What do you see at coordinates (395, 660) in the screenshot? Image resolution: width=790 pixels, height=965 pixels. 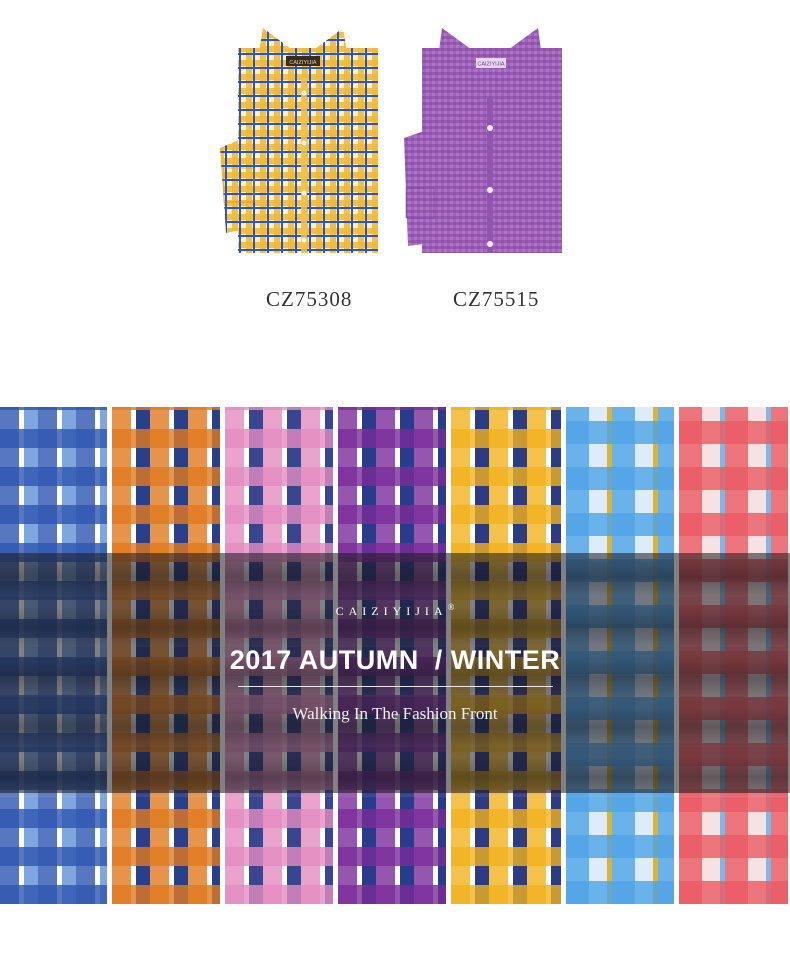 I see `season-headline: 2017 AUTUMN / WINTER` at bounding box center [395, 660].